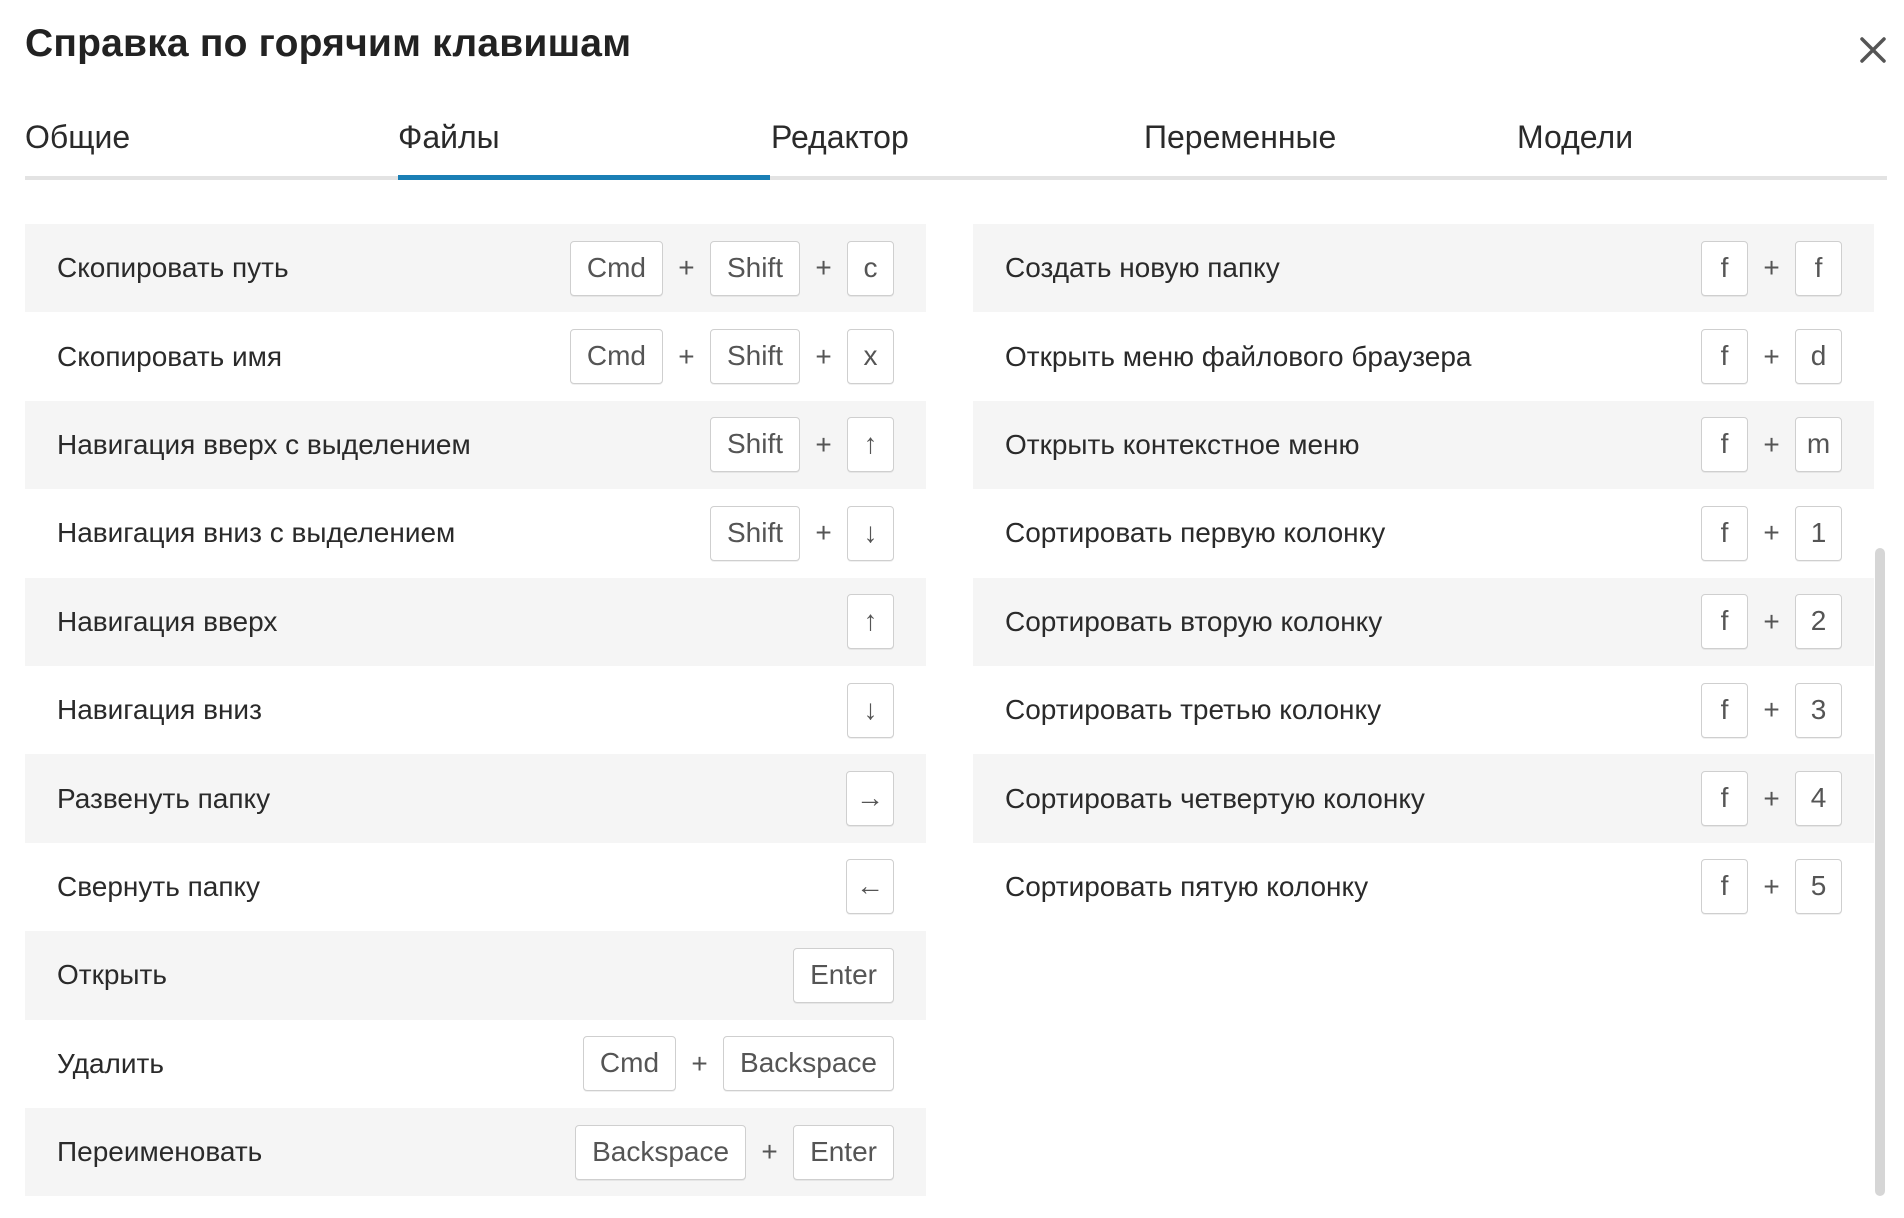 The height and width of the screenshot is (1218, 1904). I want to click on shortcut-label: Сортировать третью колонку, so click(1193, 710).